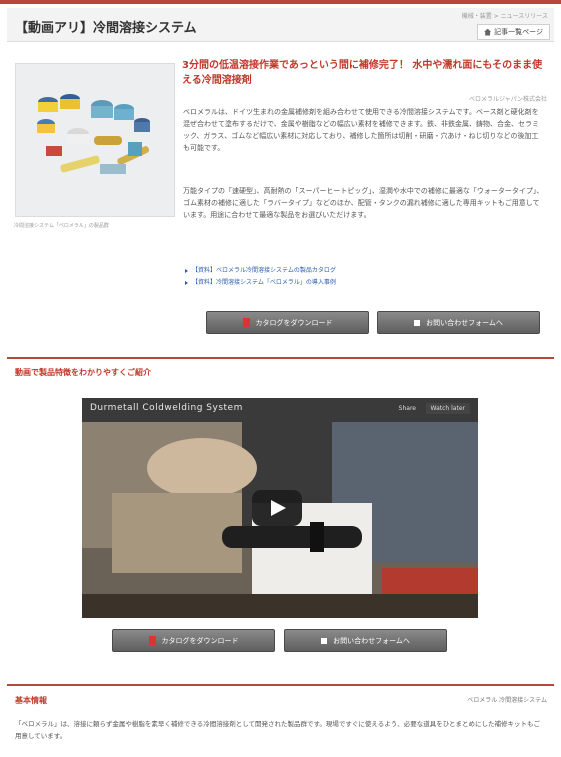  I want to click on related-link-cases: 【資料】冷間溶接システム「ベロメラル」の導入事例, so click(260, 283).